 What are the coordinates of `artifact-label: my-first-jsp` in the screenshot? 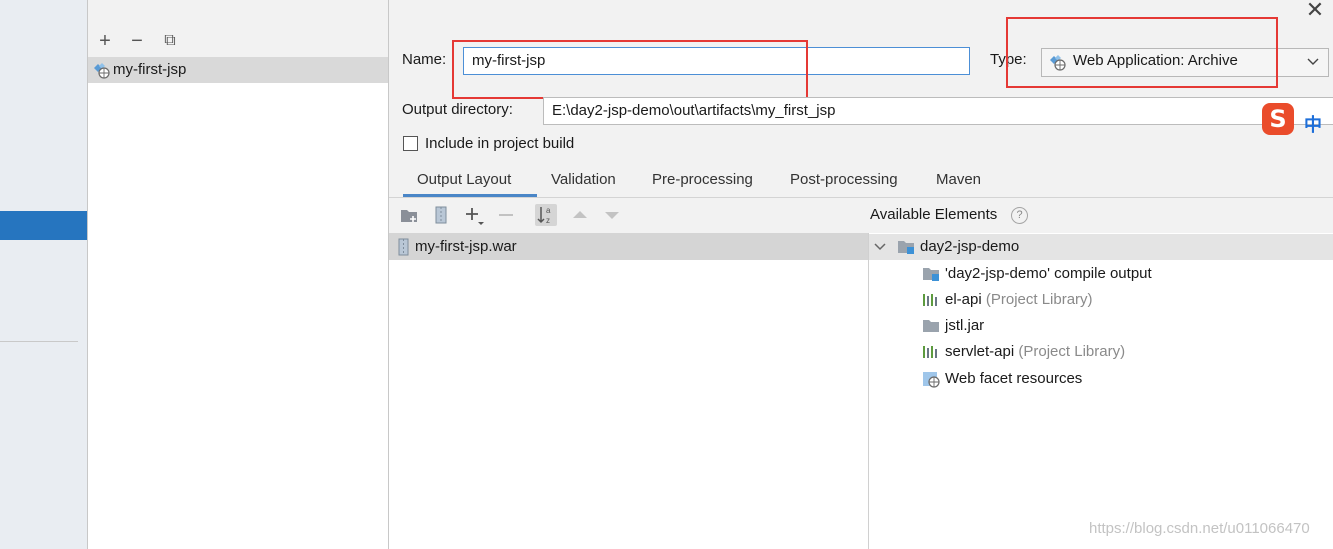 It's located at (150, 69).